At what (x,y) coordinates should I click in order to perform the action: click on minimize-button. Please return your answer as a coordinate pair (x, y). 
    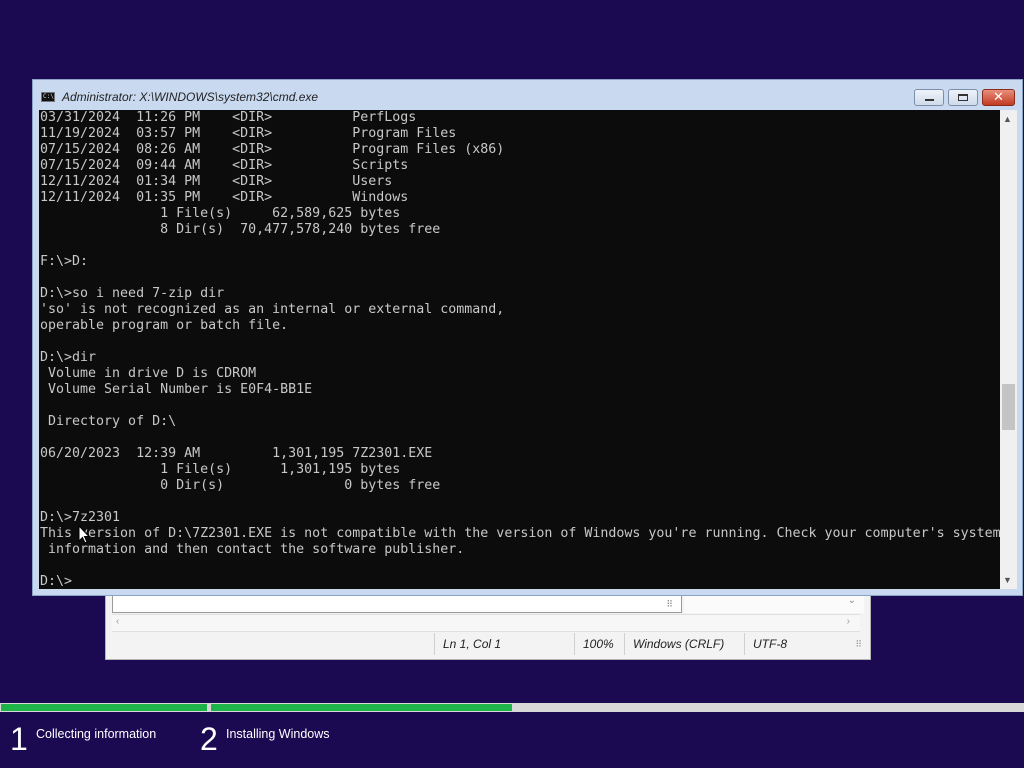
    Looking at the image, I should click on (929, 97).